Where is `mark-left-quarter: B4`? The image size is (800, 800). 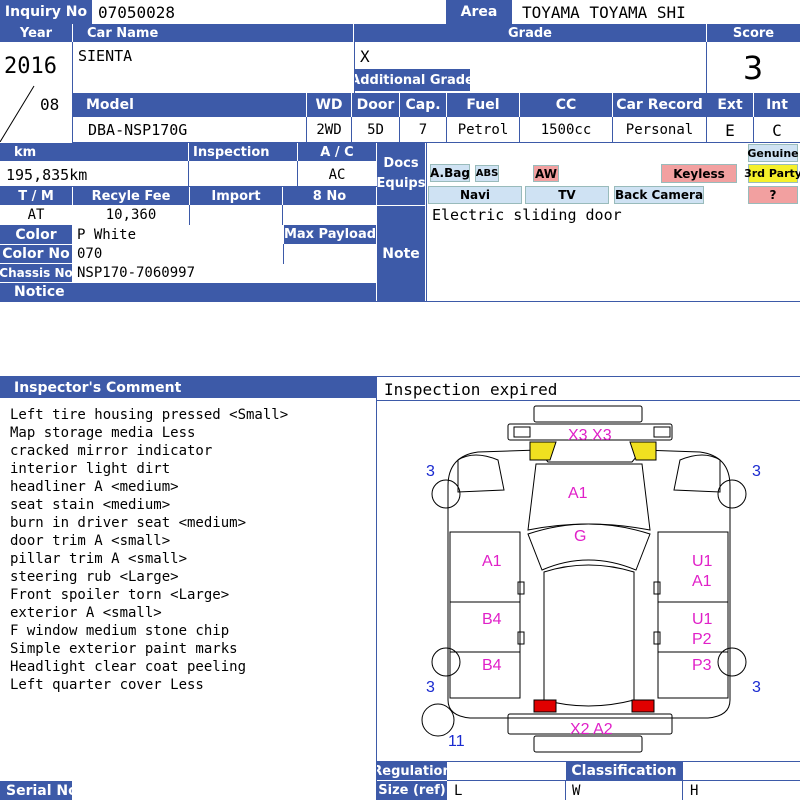 mark-left-quarter: B4 is located at coordinates (492, 665).